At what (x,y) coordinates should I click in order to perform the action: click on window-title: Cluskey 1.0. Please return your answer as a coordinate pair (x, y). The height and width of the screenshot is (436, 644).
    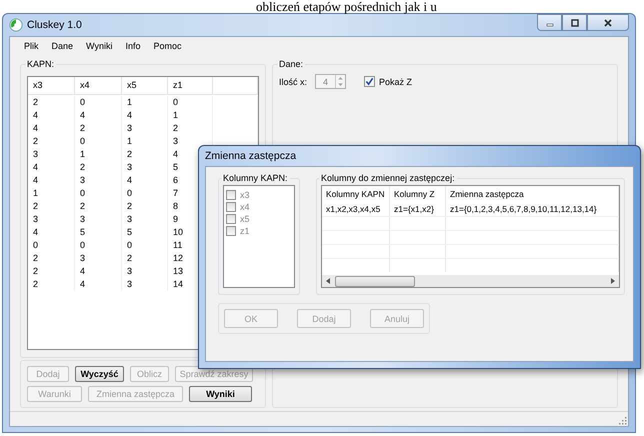
    Looking at the image, I should click on (54, 25).